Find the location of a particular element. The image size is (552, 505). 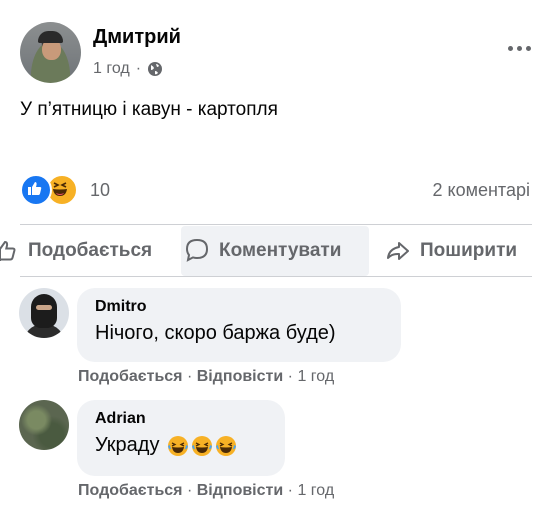

globe-icon is located at coordinates (155, 69).